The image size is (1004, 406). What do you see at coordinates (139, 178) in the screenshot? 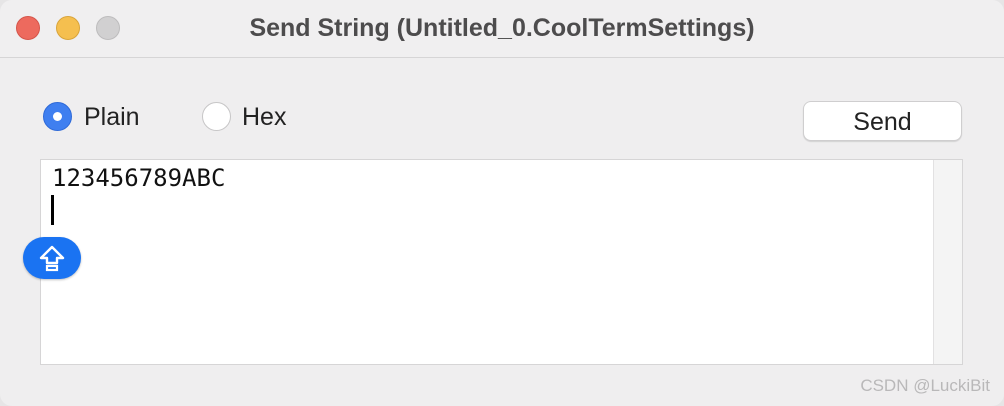
I see `string-text-content: 123456789ABC` at bounding box center [139, 178].